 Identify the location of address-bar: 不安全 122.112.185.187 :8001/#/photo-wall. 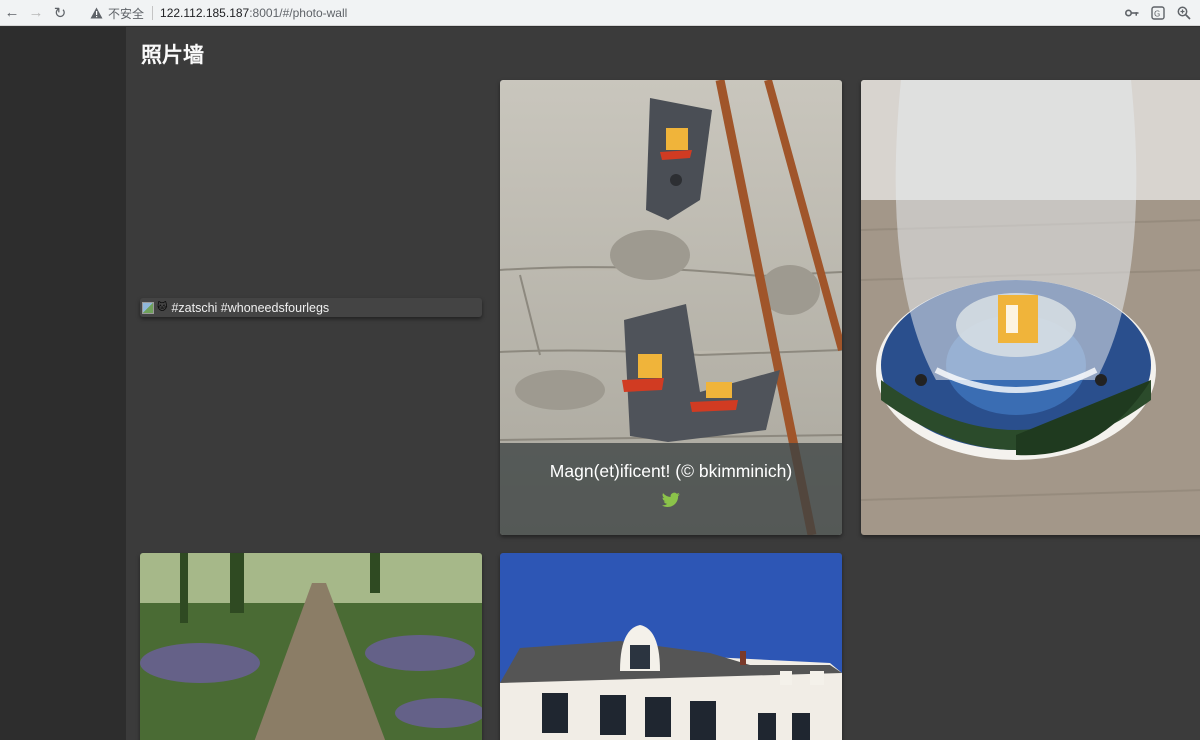
(213, 13).